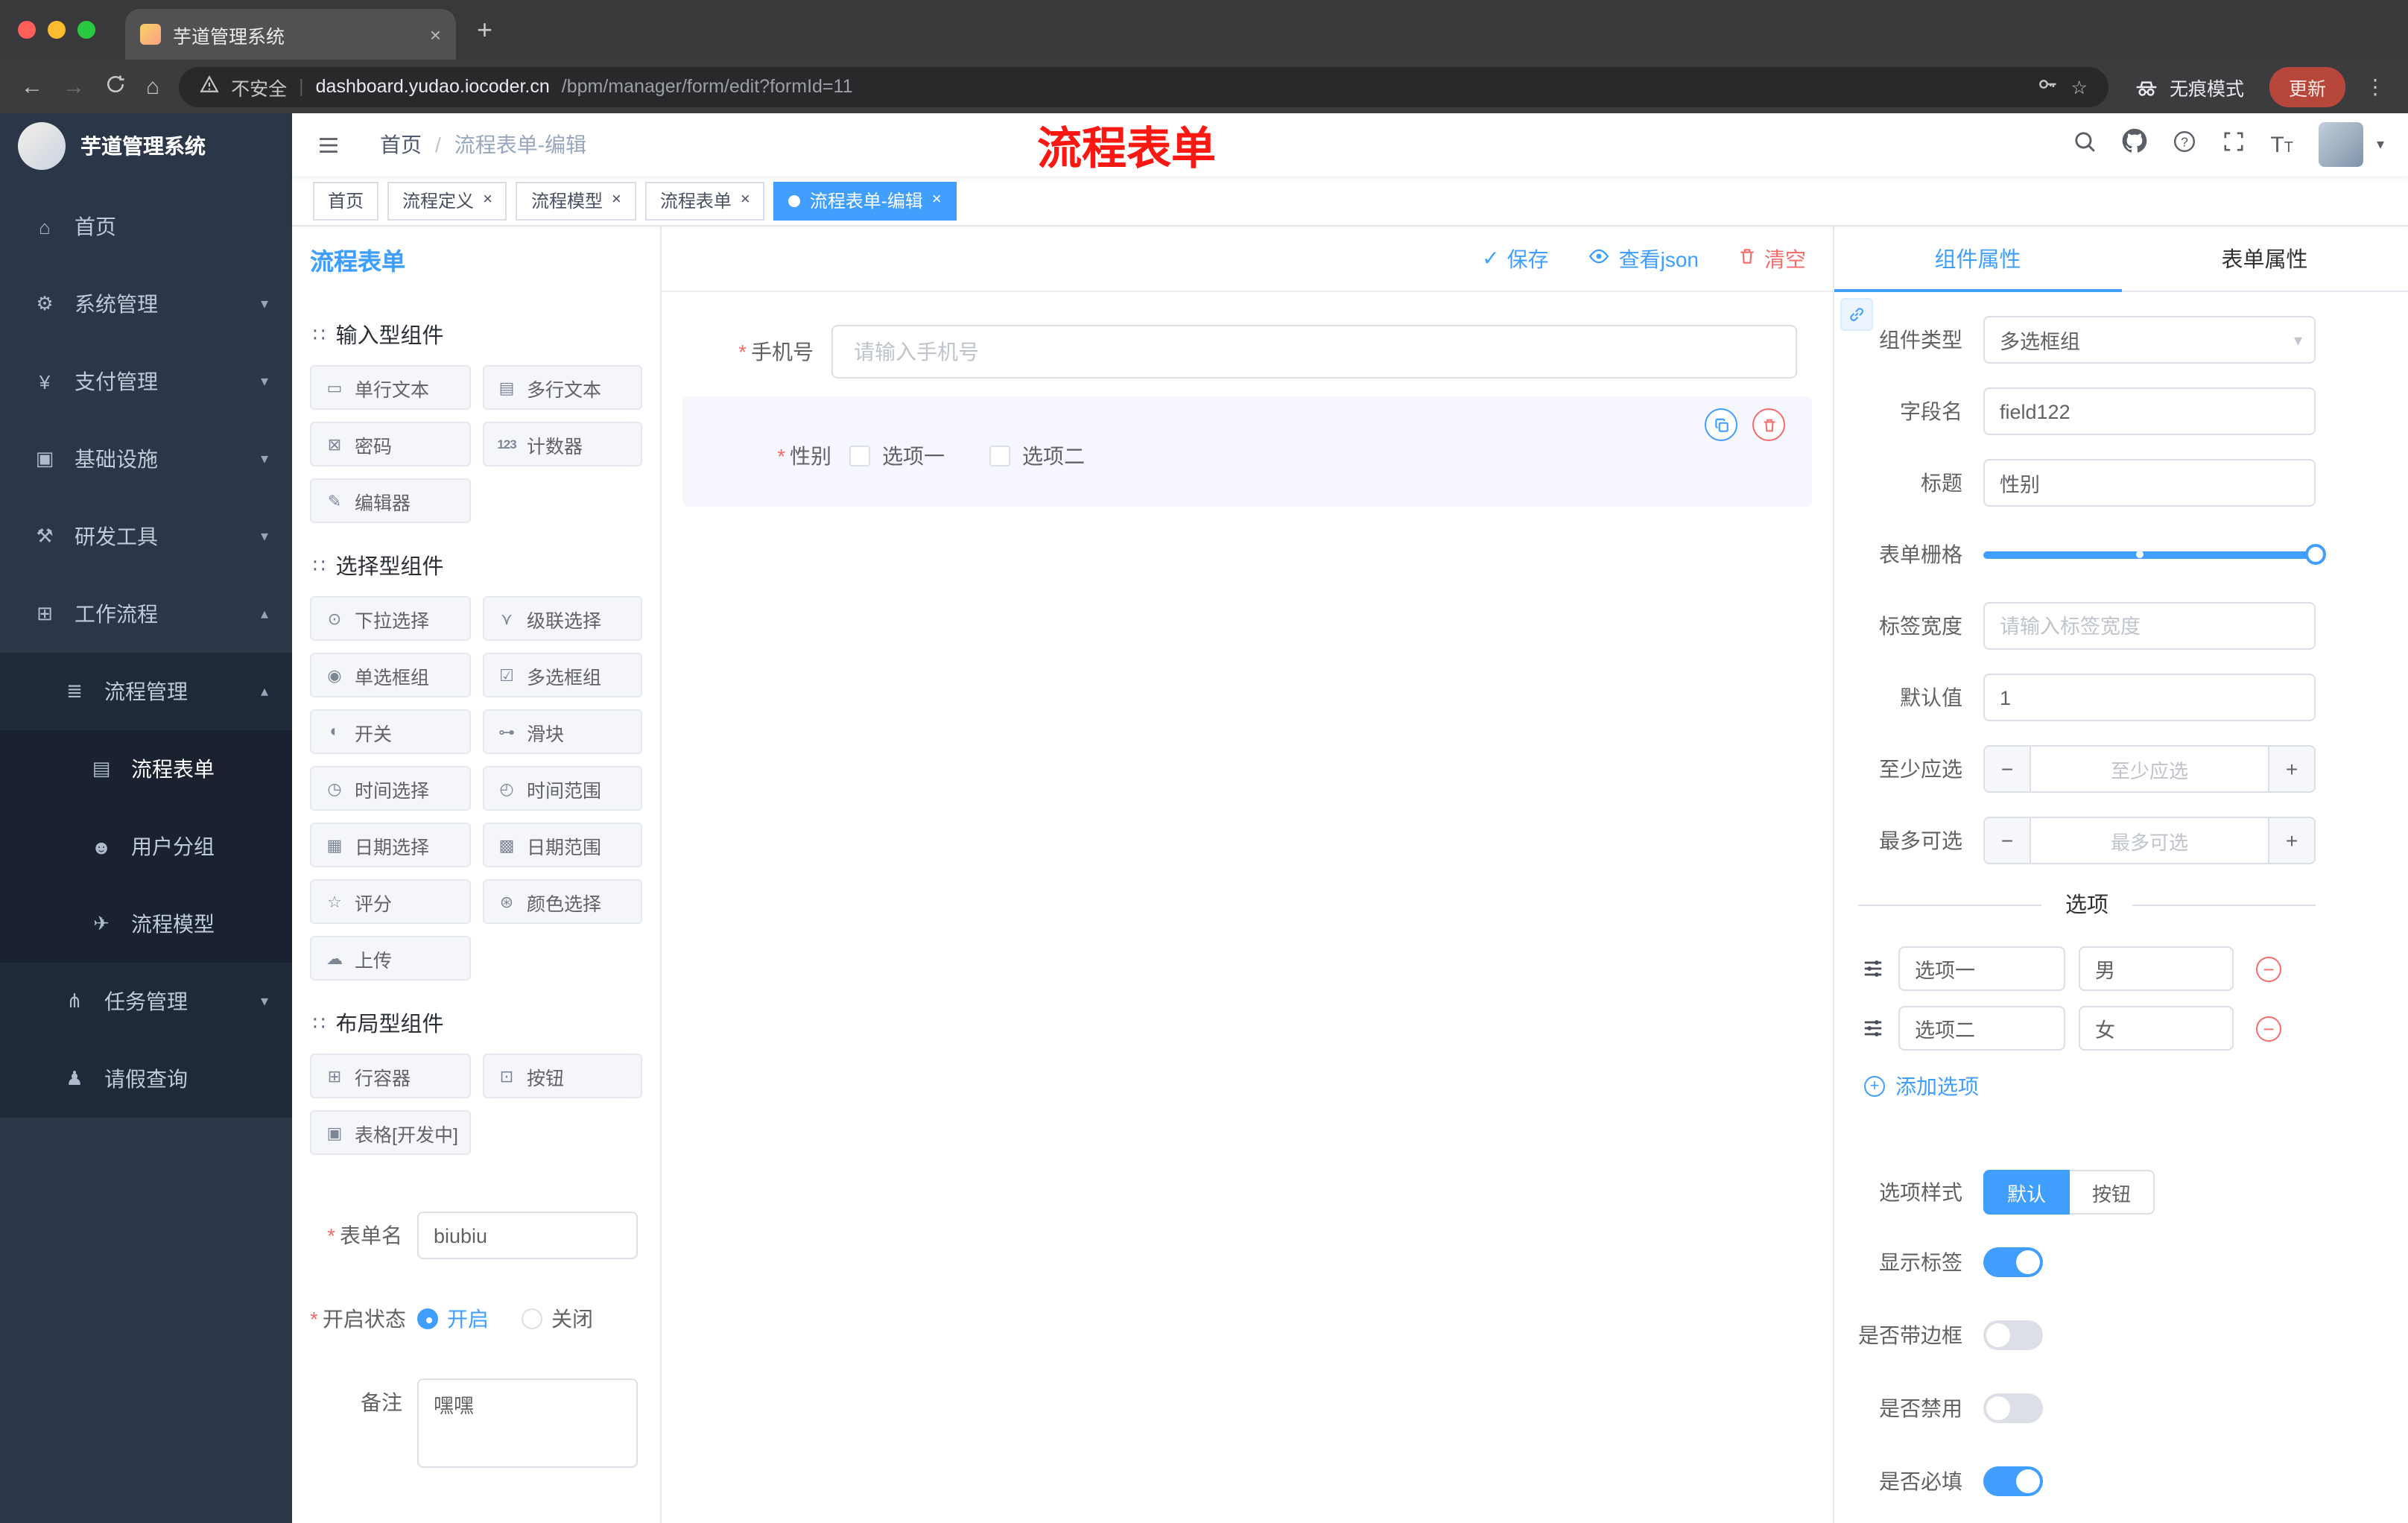 The width and height of the screenshot is (2408, 1523). What do you see at coordinates (562, 901) in the screenshot?
I see `component-color-picker: ⊛ 颜色选择` at bounding box center [562, 901].